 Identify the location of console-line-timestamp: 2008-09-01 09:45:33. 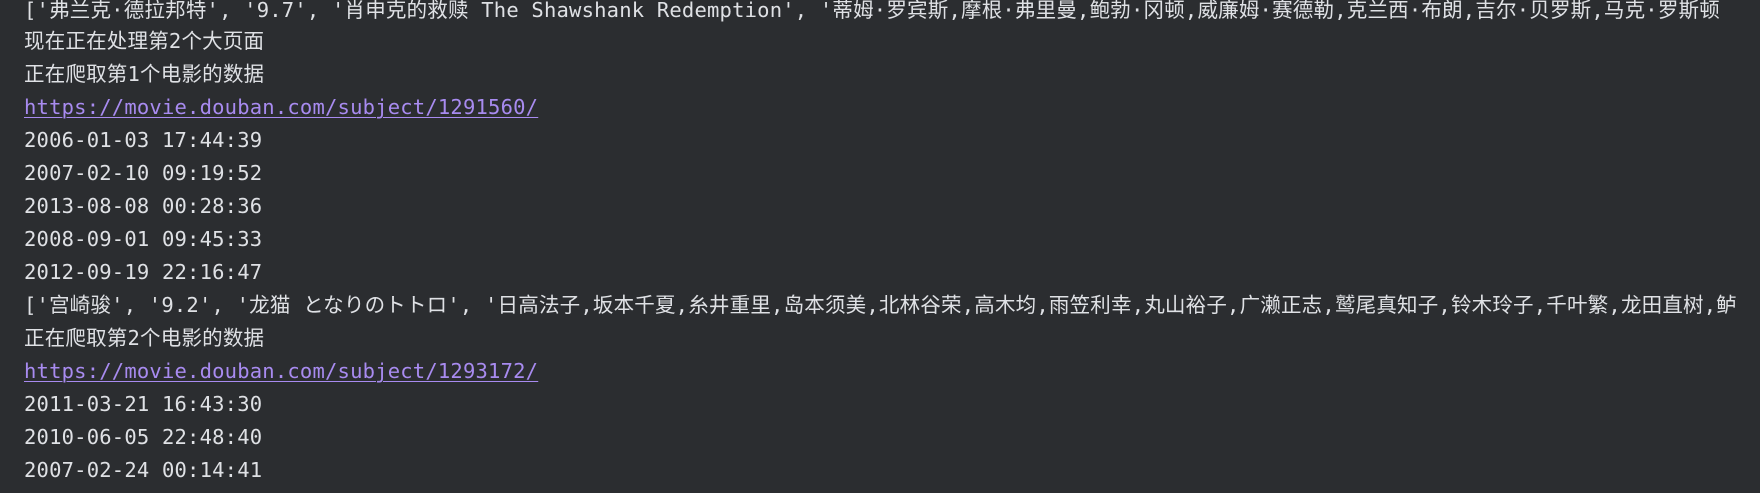
(143, 239).